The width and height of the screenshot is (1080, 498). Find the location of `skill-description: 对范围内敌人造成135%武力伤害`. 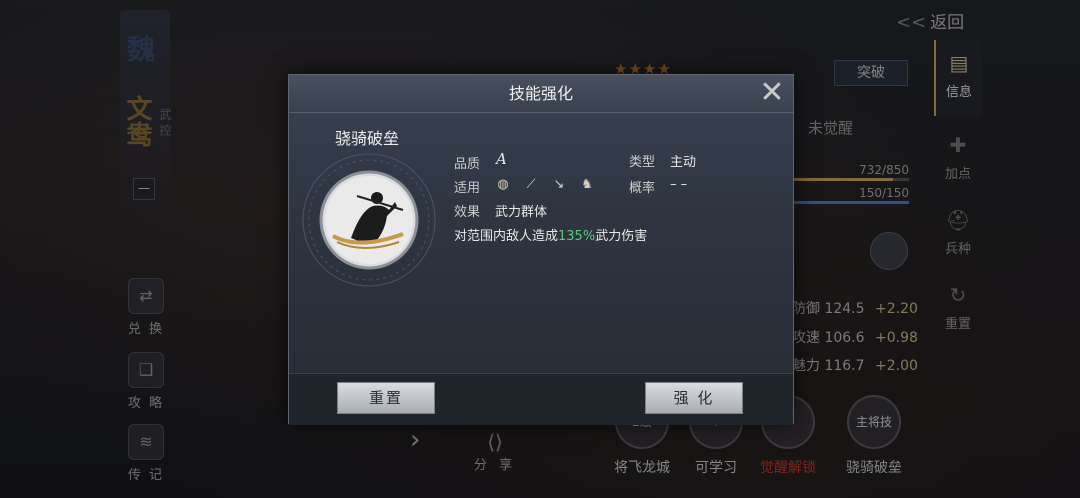

skill-description: 对范围内敌人造成135%武力伤害 is located at coordinates (550, 234).